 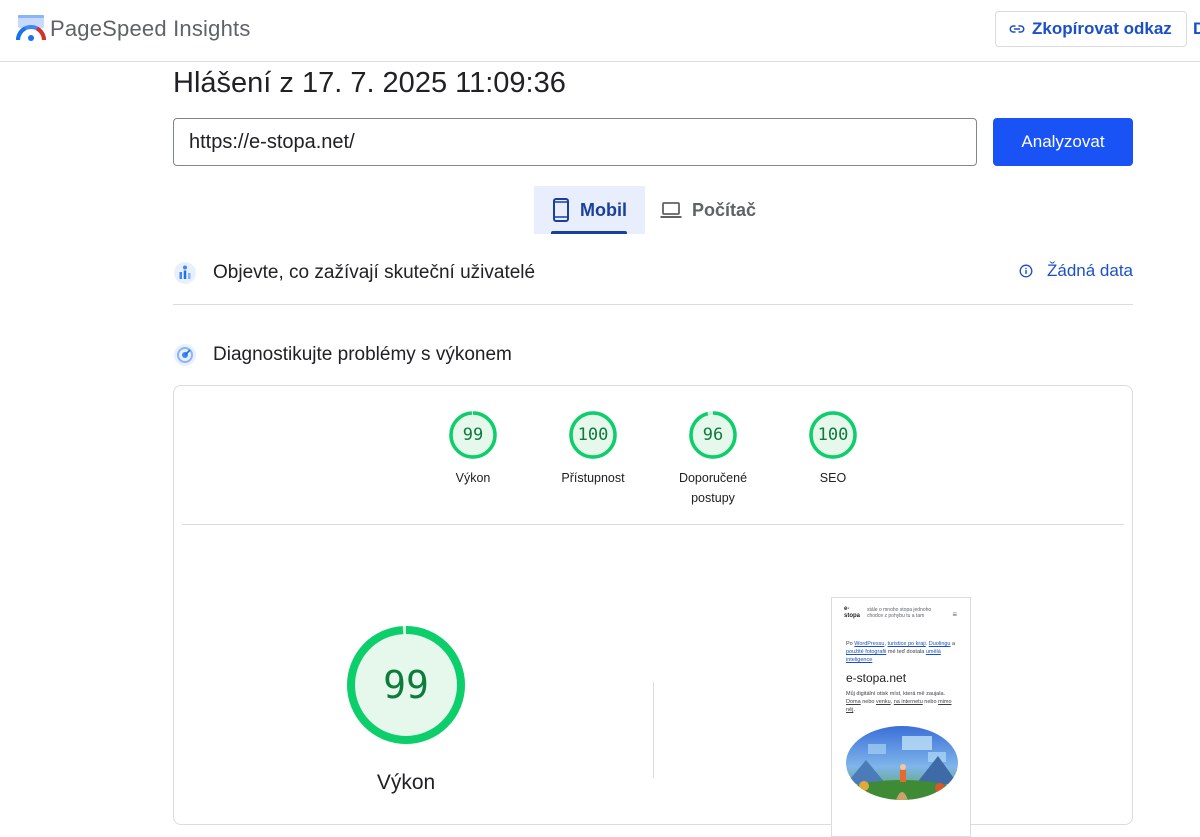 I want to click on users-chart-icon, so click(x=185, y=273).